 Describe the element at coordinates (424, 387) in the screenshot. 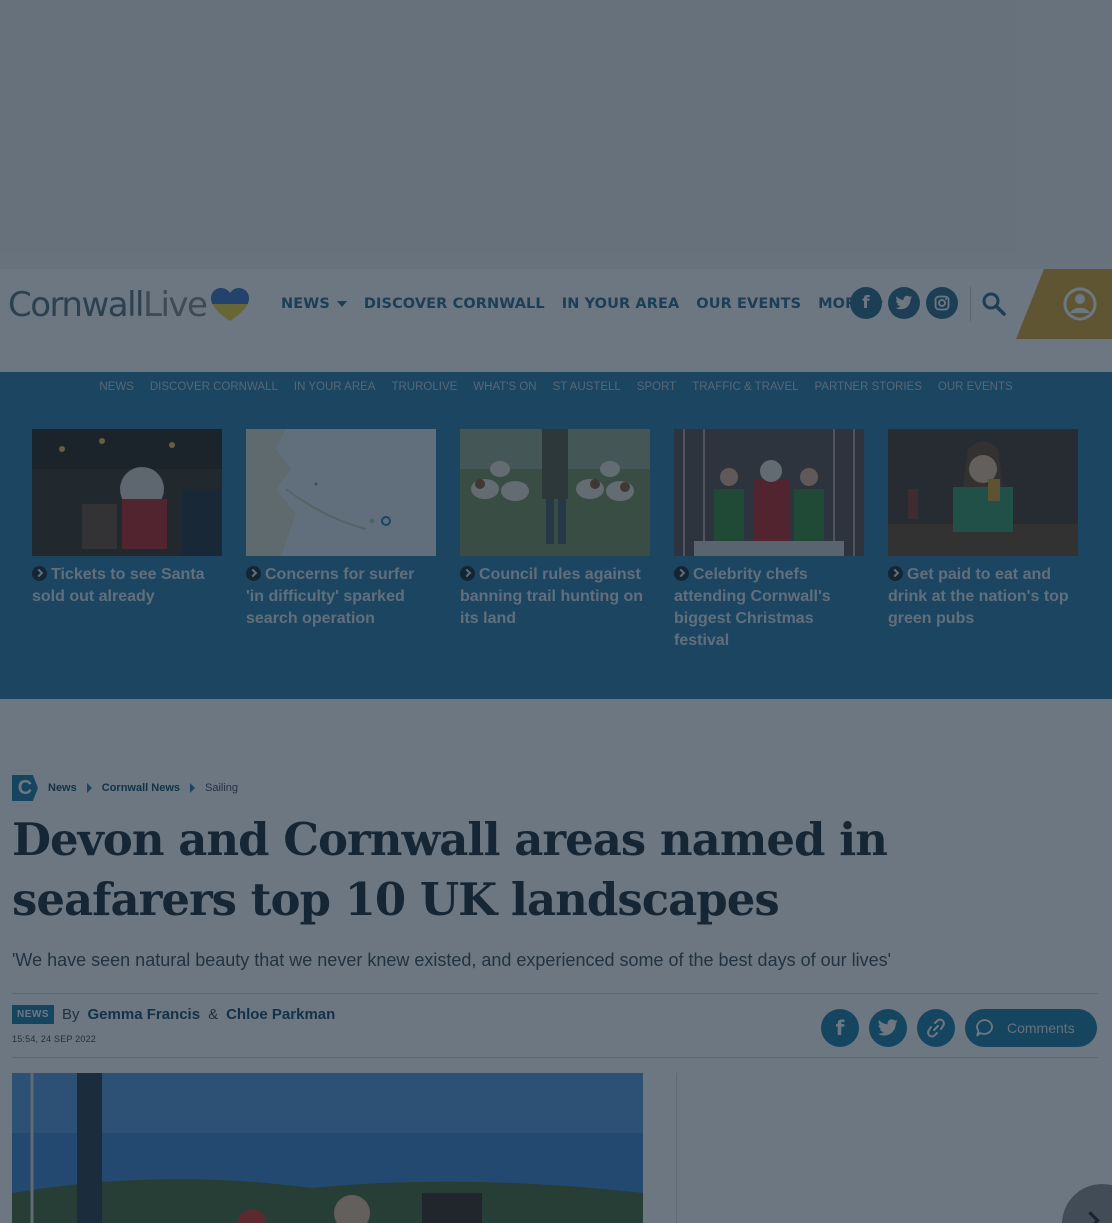

I see `subnav-trurolive: TRUROLIVE` at that location.